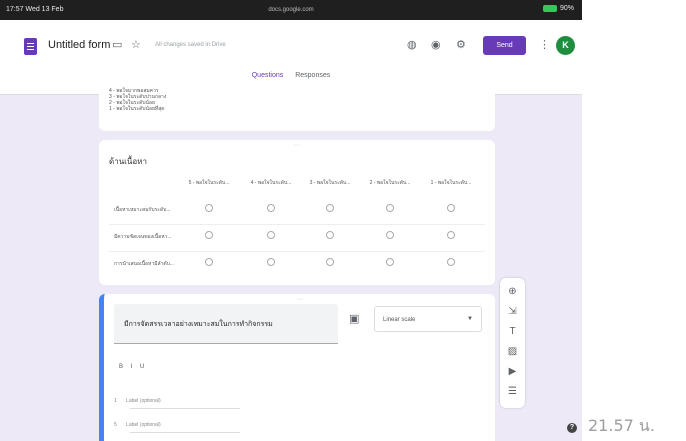 Image resolution: width=686 pixels, height=441 pixels. What do you see at coordinates (128, 161) in the screenshot?
I see `grid-question-title: ด้านเนื้อหา` at bounding box center [128, 161].